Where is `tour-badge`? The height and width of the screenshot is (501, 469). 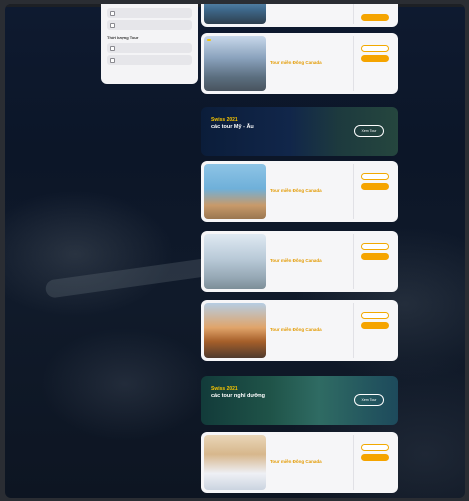 tour-badge is located at coordinates (209, 40).